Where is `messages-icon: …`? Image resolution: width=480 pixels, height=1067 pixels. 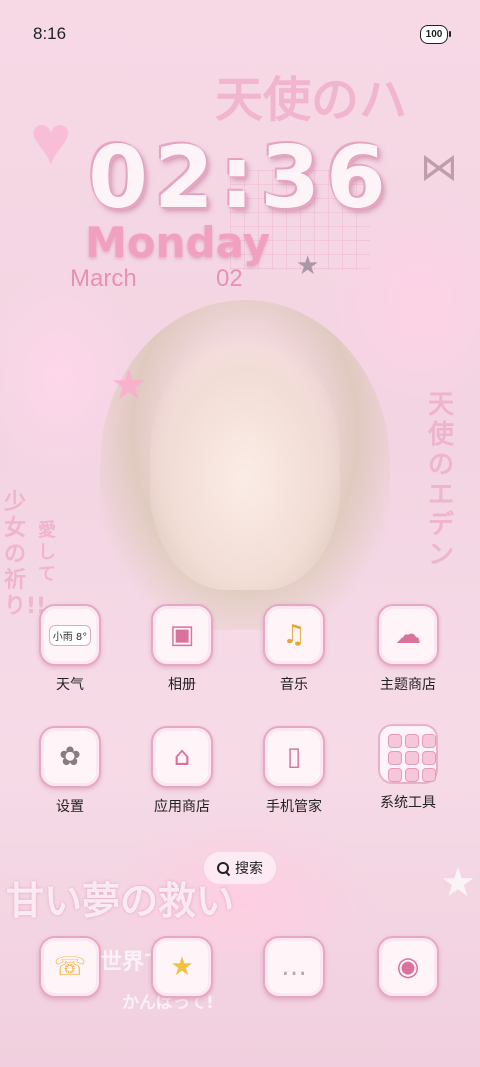
messages-icon: … is located at coordinates (294, 967).